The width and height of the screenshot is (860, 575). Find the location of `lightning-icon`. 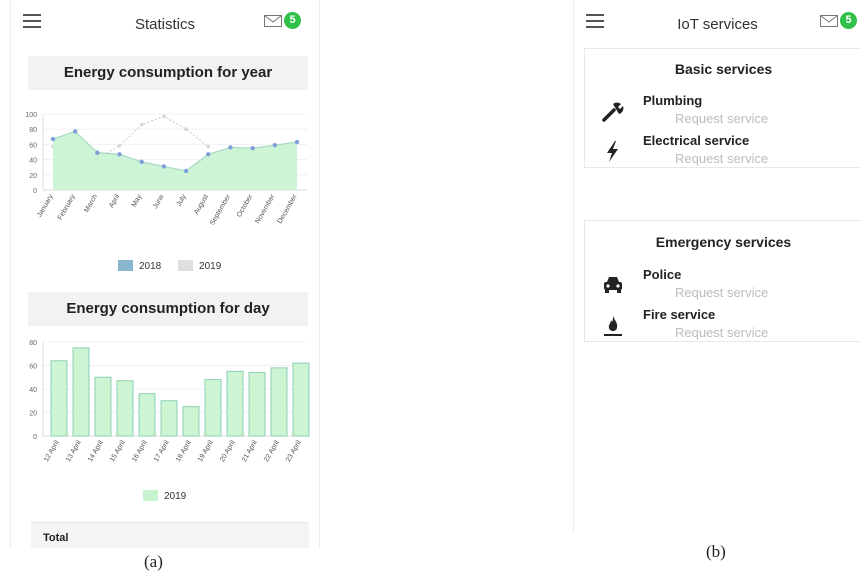

lightning-icon is located at coordinates (612, 151).